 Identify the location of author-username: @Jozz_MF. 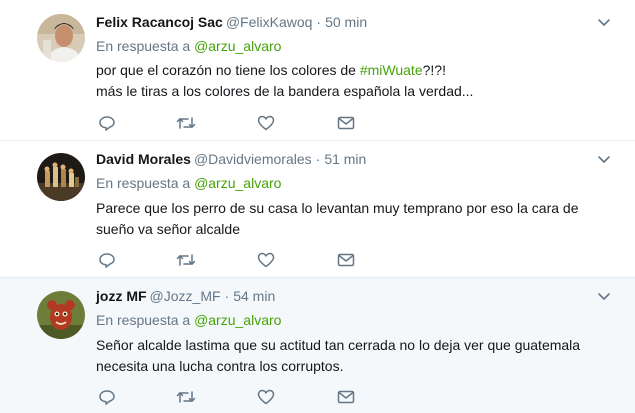
(185, 296).